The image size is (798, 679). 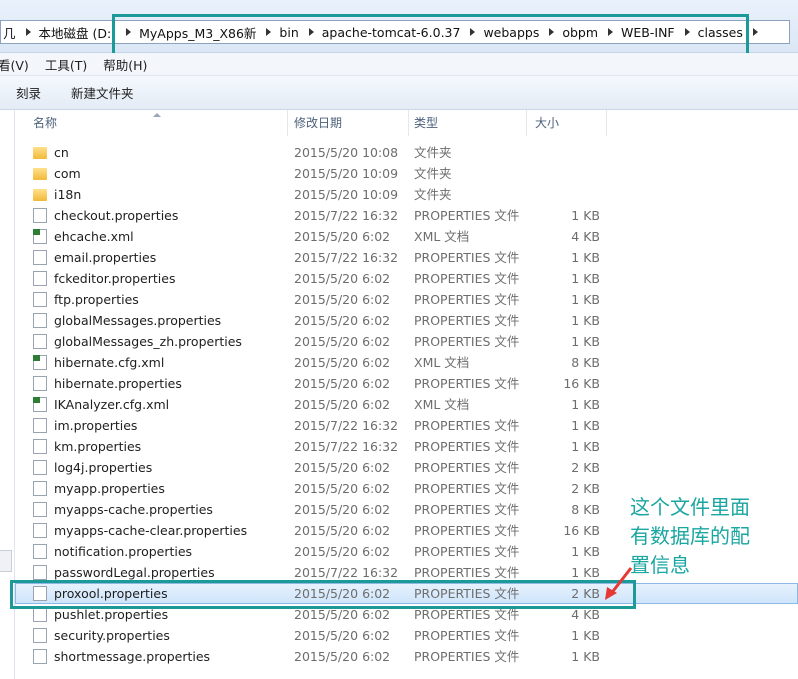 What do you see at coordinates (78, 32) in the screenshot?
I see `breadcrumb-drive-d: 本地磁盘 (D:)` at bounding box center [78, 32].